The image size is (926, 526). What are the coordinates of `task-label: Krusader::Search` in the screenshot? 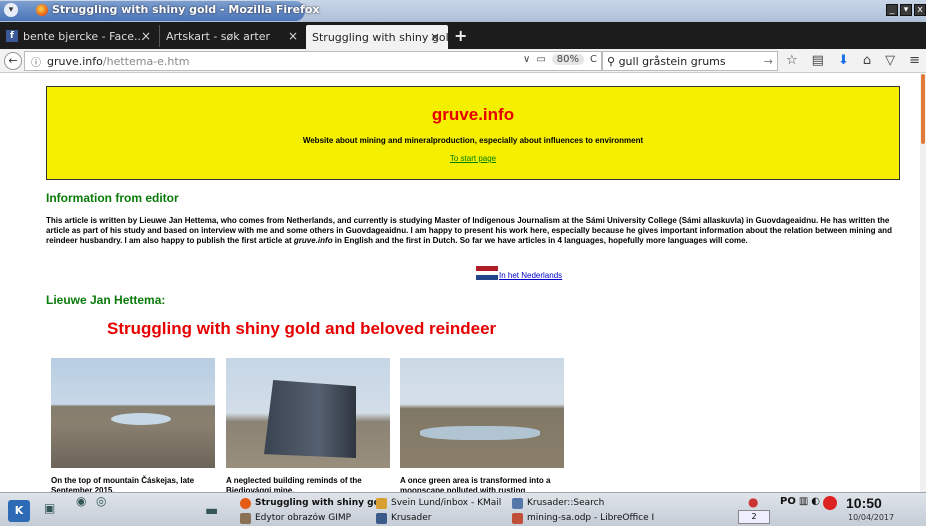 It's located at (566, 503).